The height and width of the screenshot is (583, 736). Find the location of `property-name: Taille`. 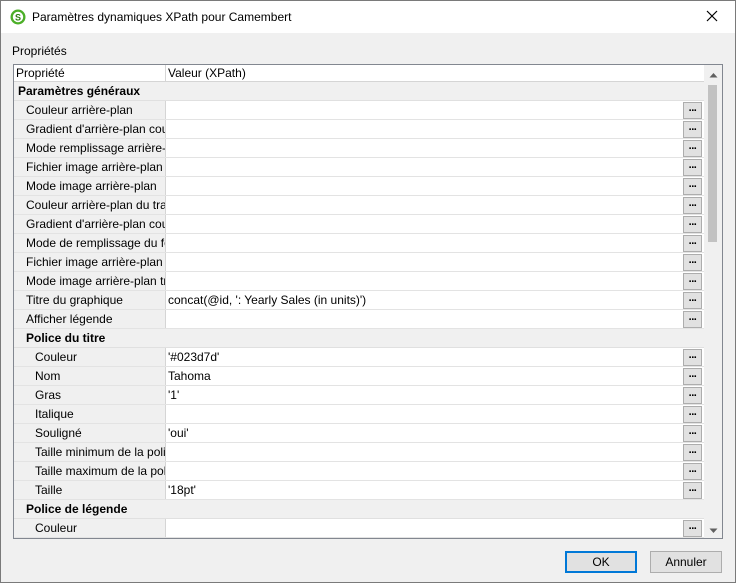

property-name: Taille is located at coordinates (90, 490).